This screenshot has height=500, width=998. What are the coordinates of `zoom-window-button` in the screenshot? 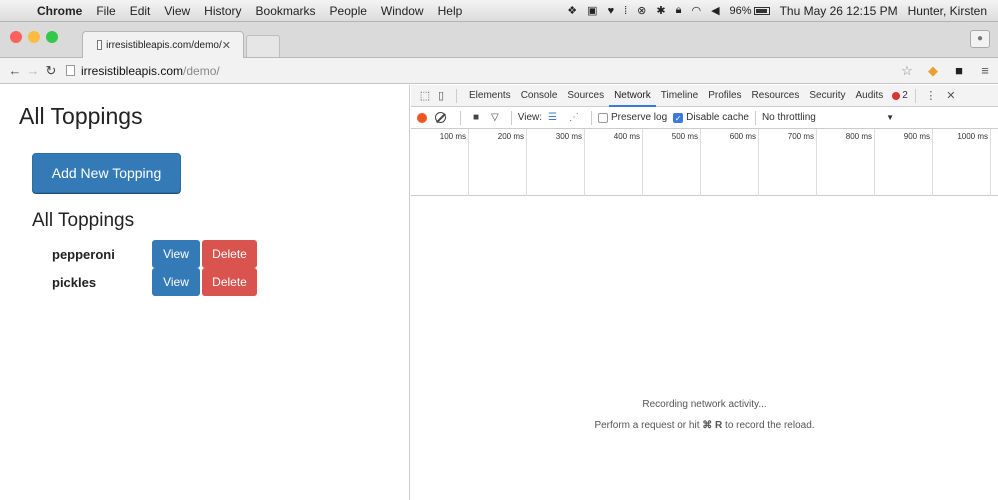 It's located at (52, 37).